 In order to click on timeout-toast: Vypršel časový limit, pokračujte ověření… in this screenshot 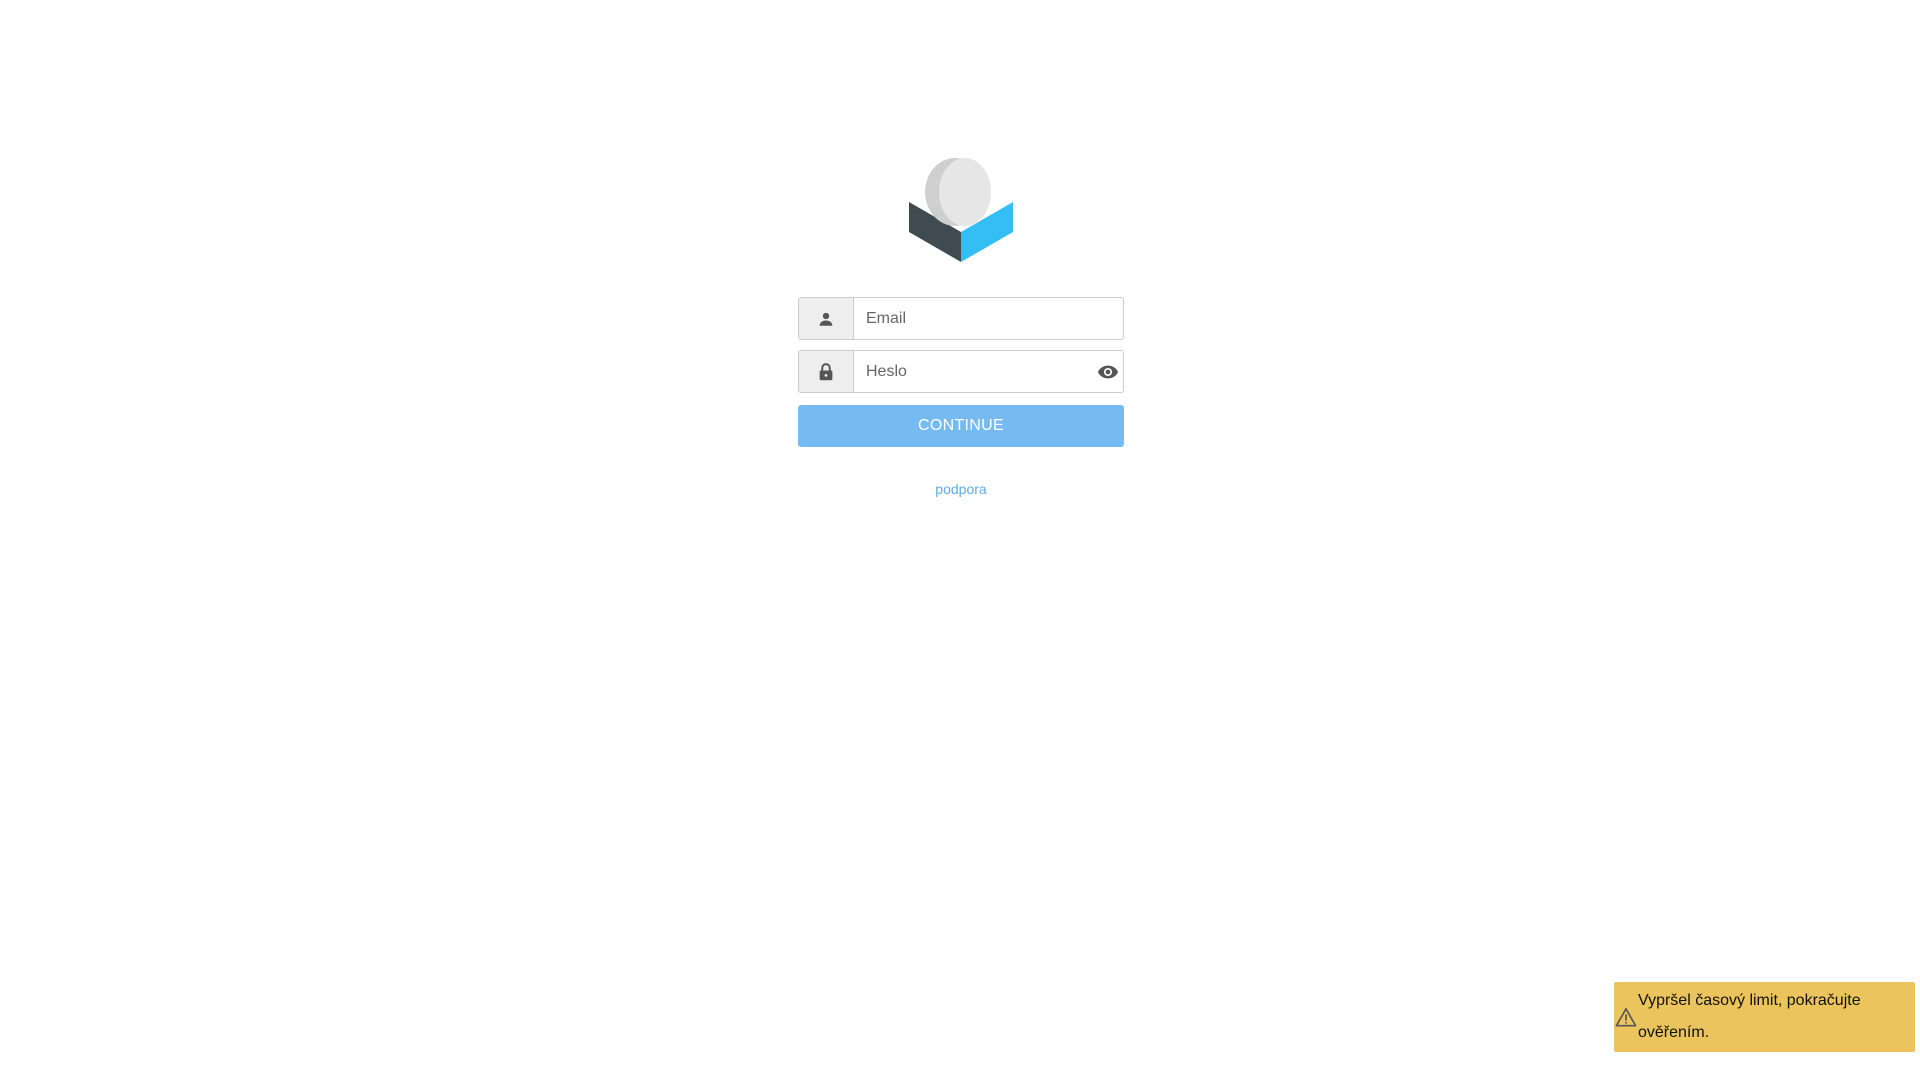, I will do `click(1764, 1017)`.